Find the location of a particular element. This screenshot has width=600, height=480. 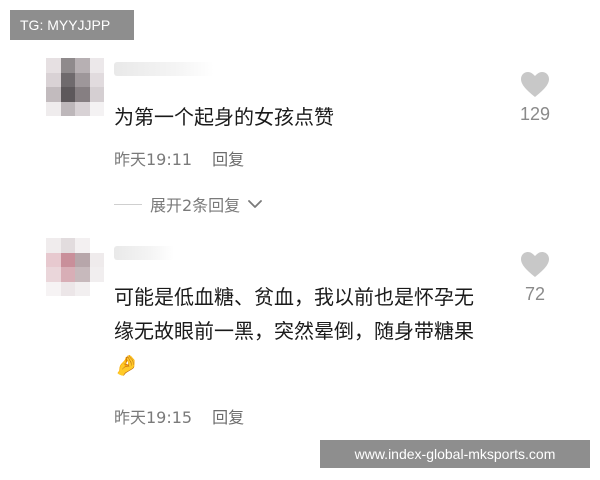

watermark: www.index-global-mksports.com is located at coordinates (455, 454).